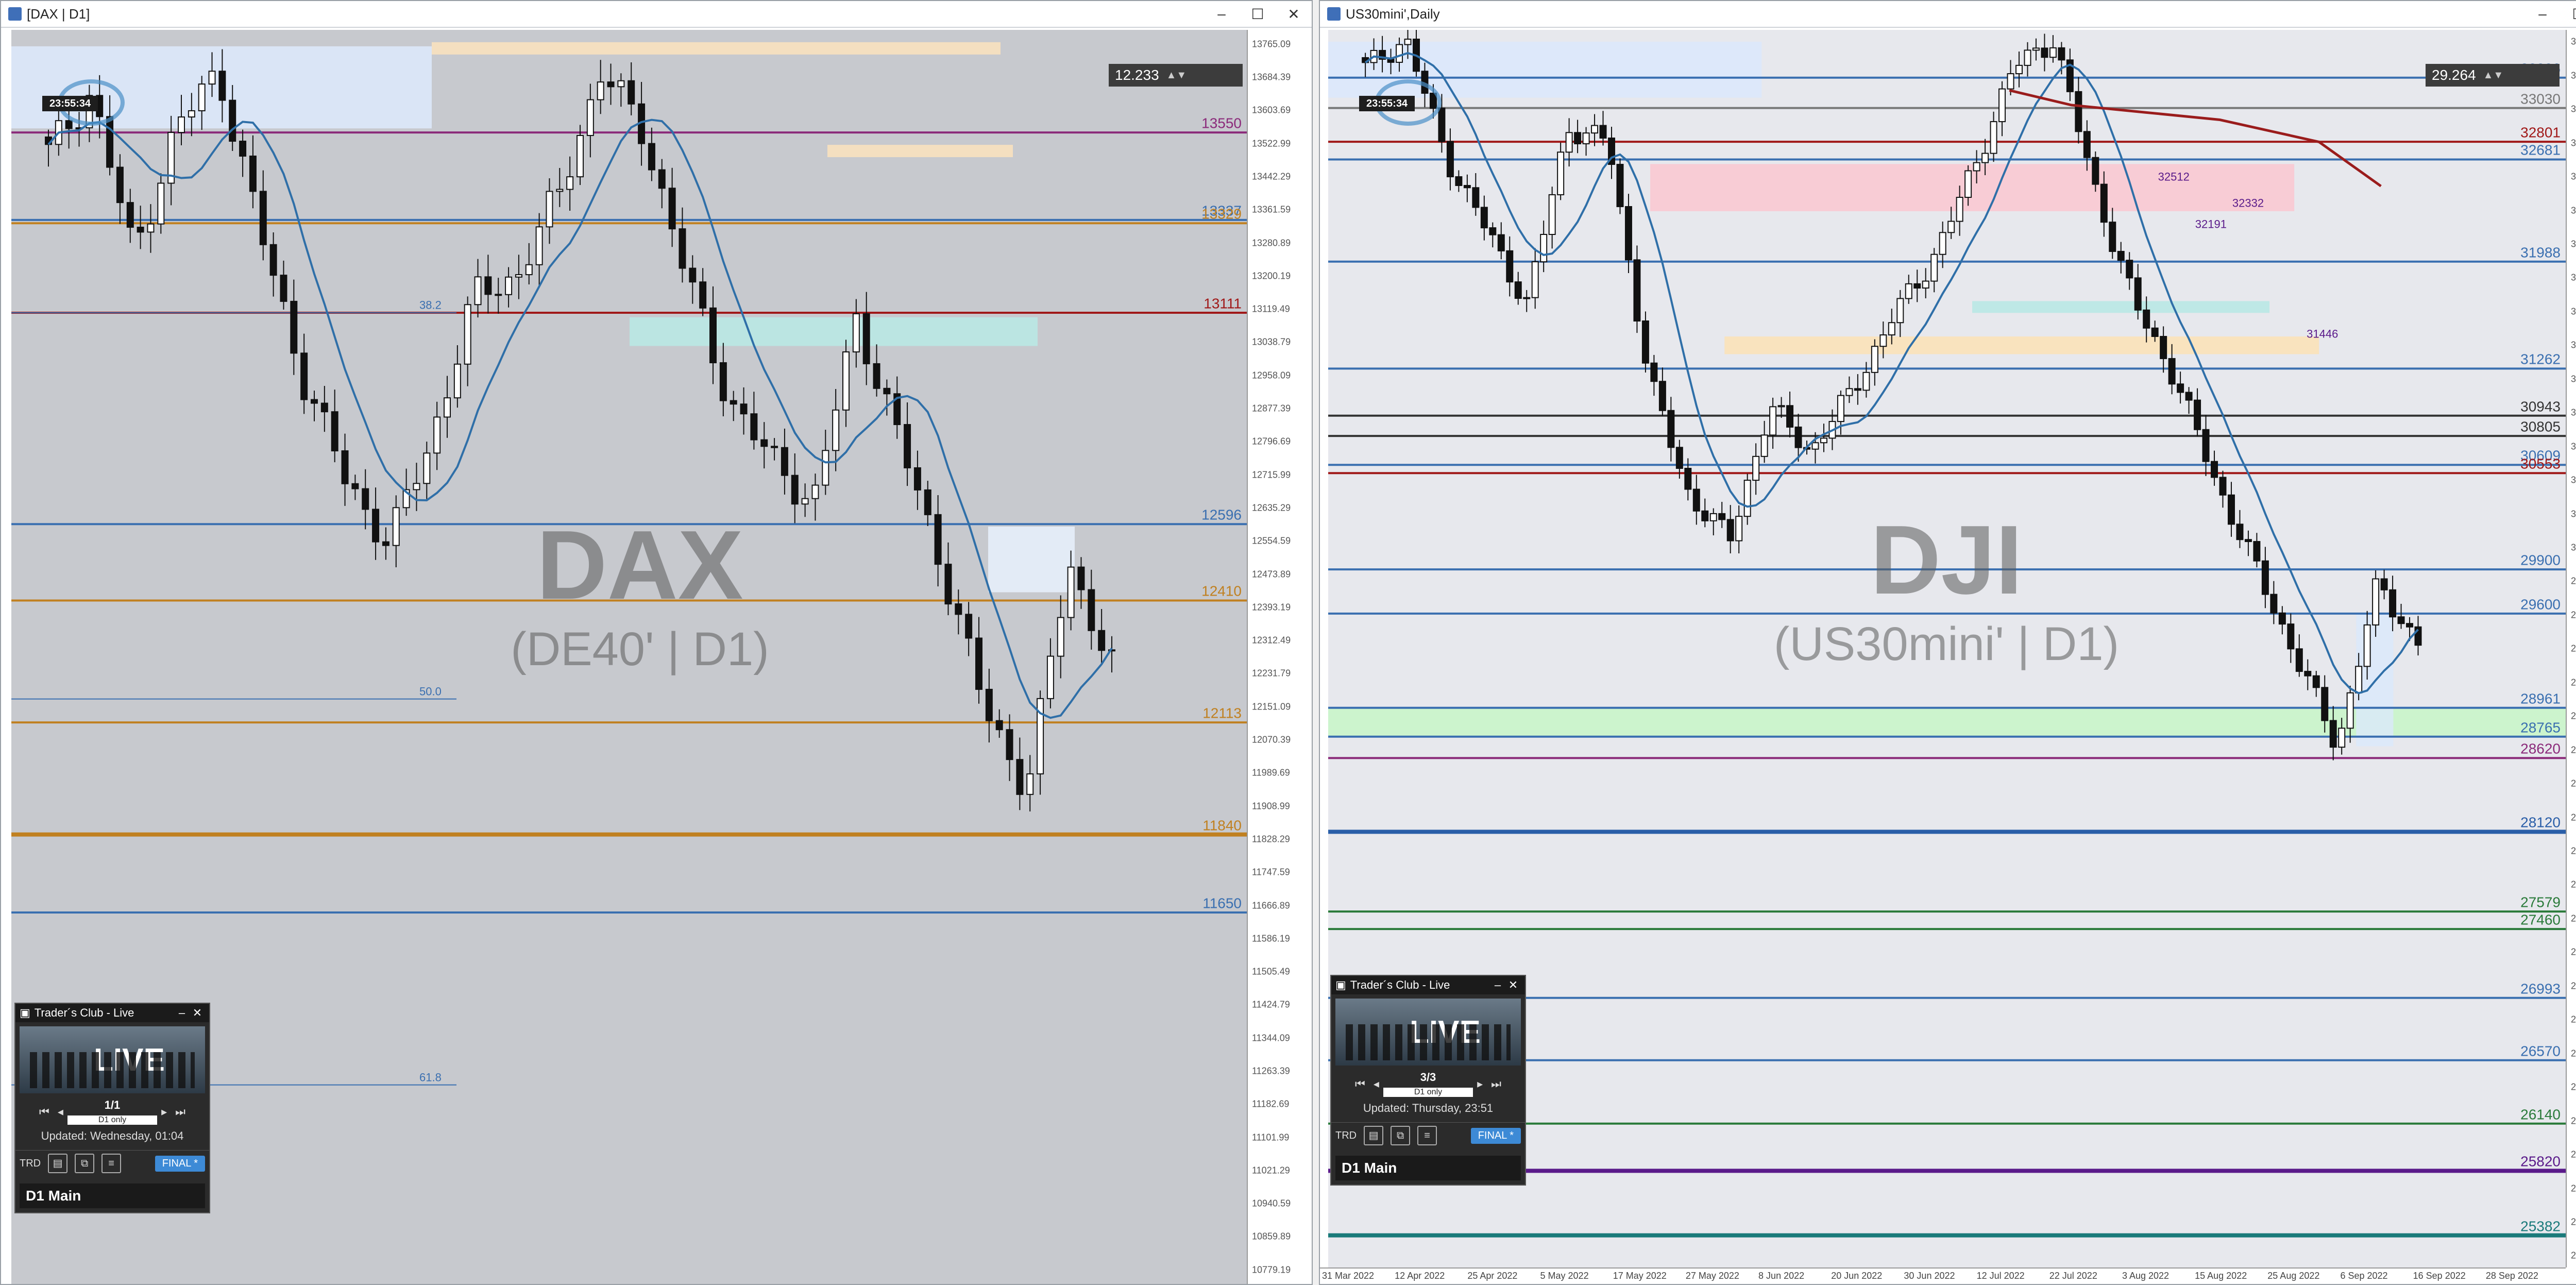 This screenshot has width=2576, height=1285. Describe the element at coordinates (1428, 1084) in the screenshot. I see `signal-navigator: ⏮ ◂ 3/3 D1 only ▸ ⏭` at that location.